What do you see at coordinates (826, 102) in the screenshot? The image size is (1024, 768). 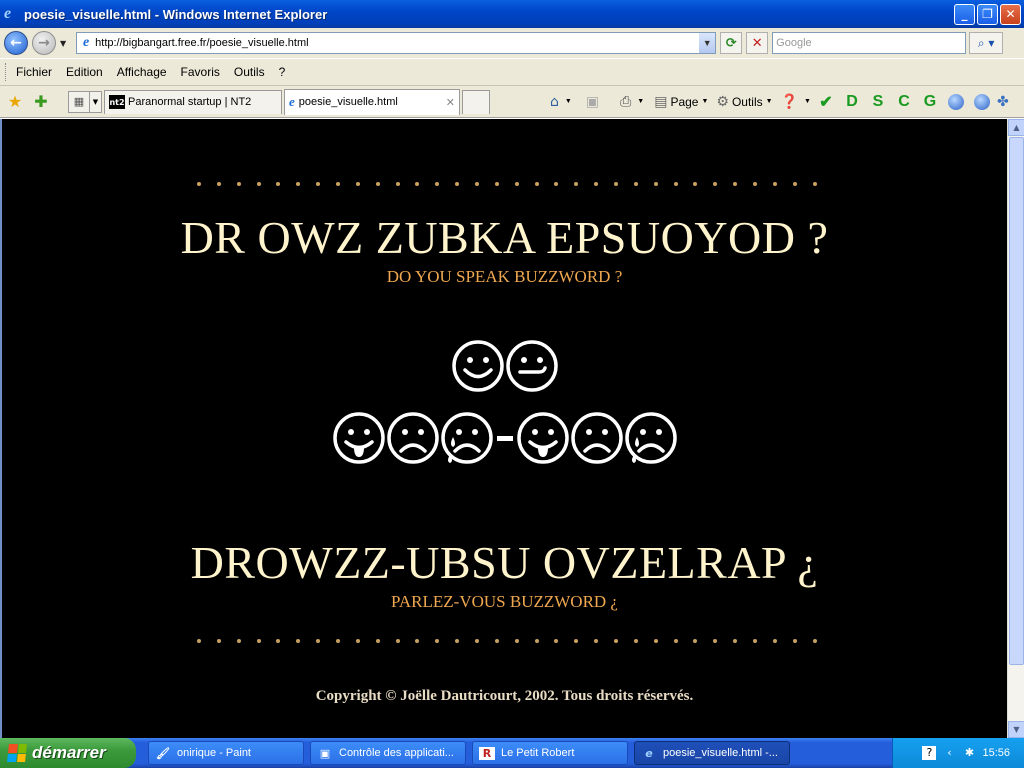 I see `checkmark-icon: ✔` at bounding box center [826, 102].